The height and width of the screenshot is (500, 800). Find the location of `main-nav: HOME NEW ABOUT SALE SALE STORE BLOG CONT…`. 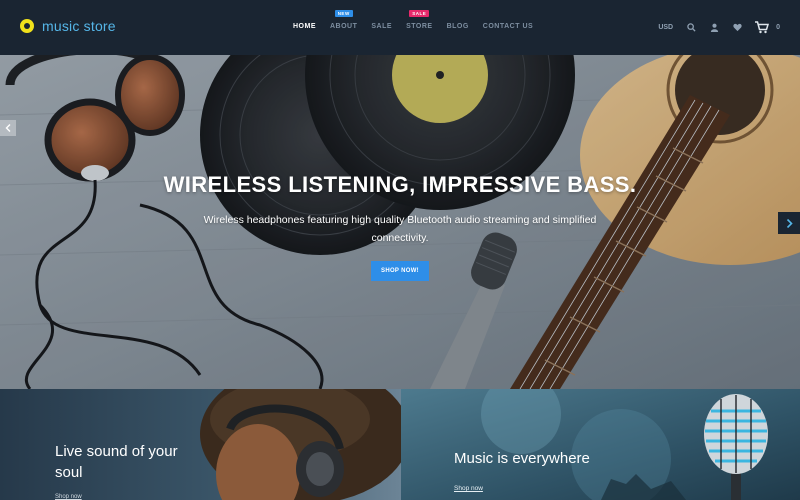

main-nav: HOME NEW ABOUT SALE SALE STORE BLOG CONT… is located at coordinates (420, 20).